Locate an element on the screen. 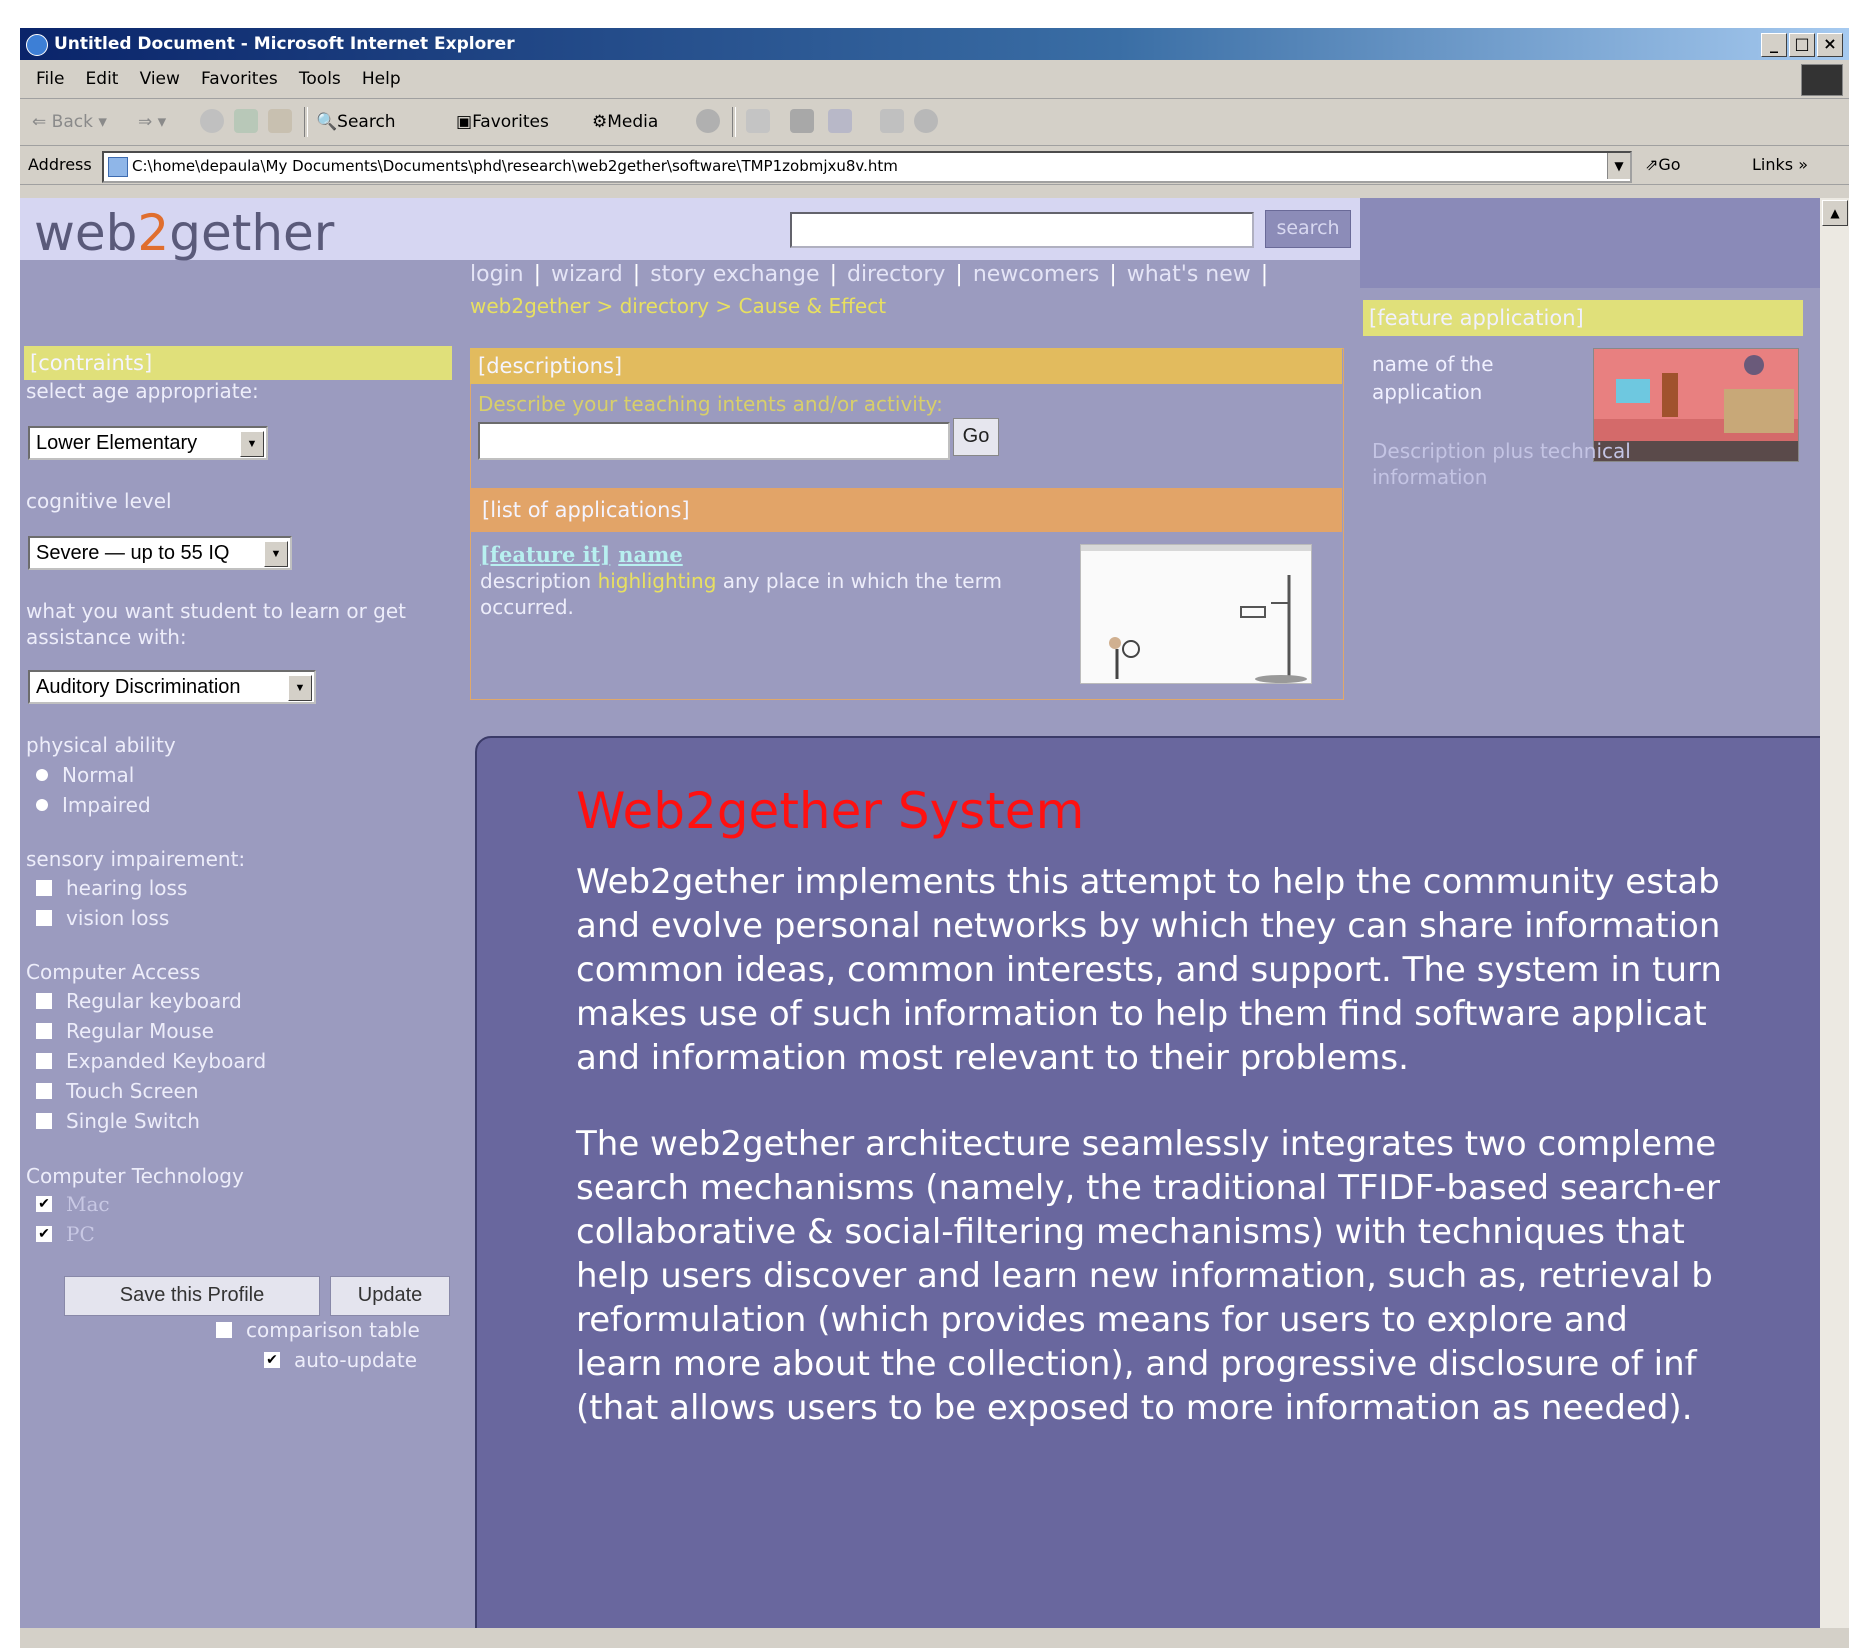  vision-loss-checkbox: vision loss is located at coordinates (102, 918).